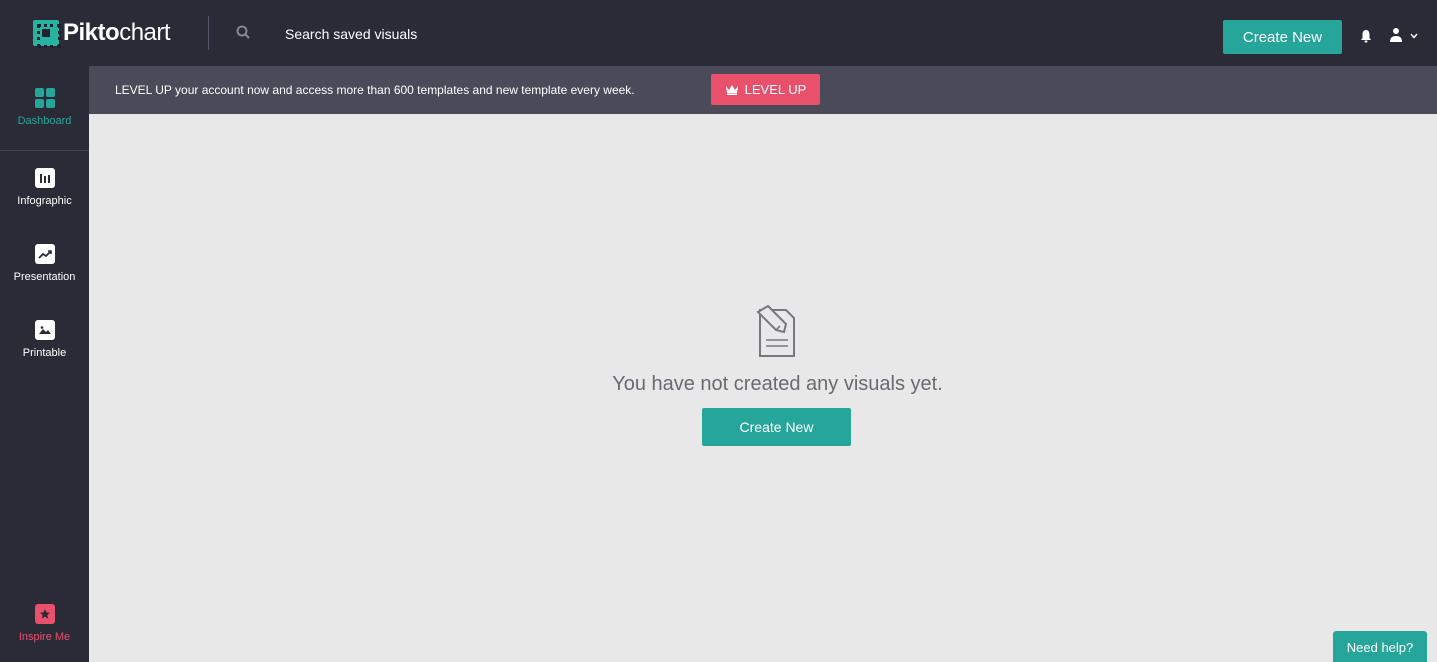  I want to click on logo-text-light: chart, so click(145, 32).